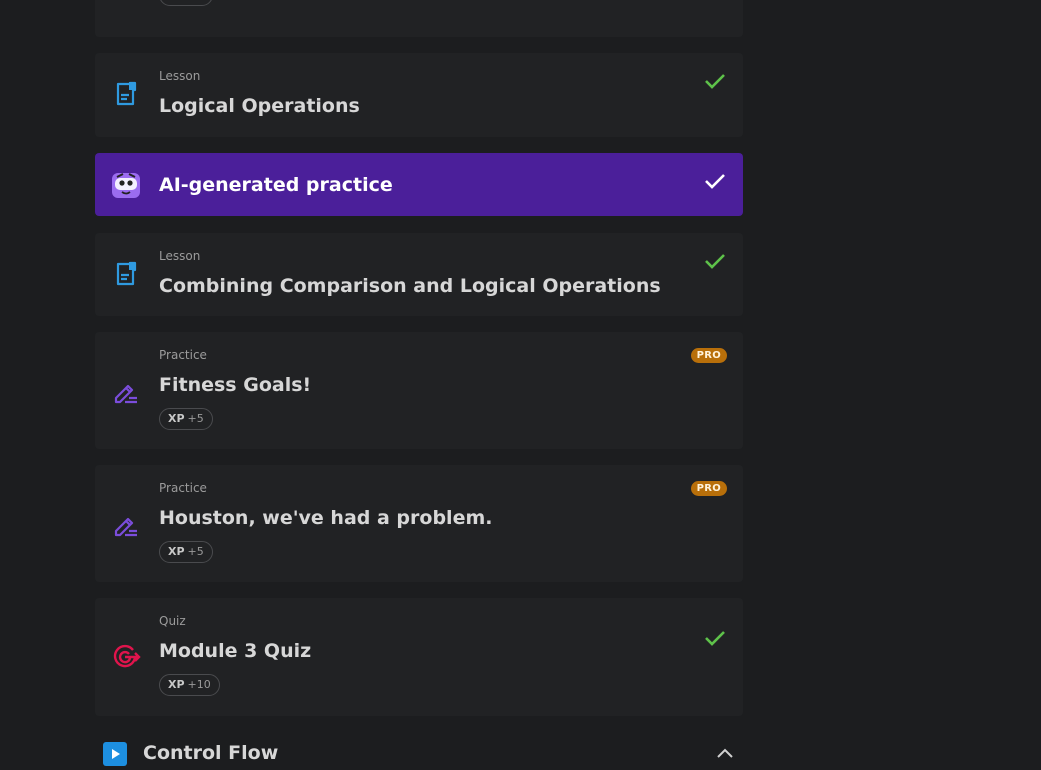 The image size is (1041, 770). What do you see at coordinates (419, 95) in the screenshot?
I see `list-item-lesson-logical-operations: Lesson Logical Operations` at bounding box center [419, 95].